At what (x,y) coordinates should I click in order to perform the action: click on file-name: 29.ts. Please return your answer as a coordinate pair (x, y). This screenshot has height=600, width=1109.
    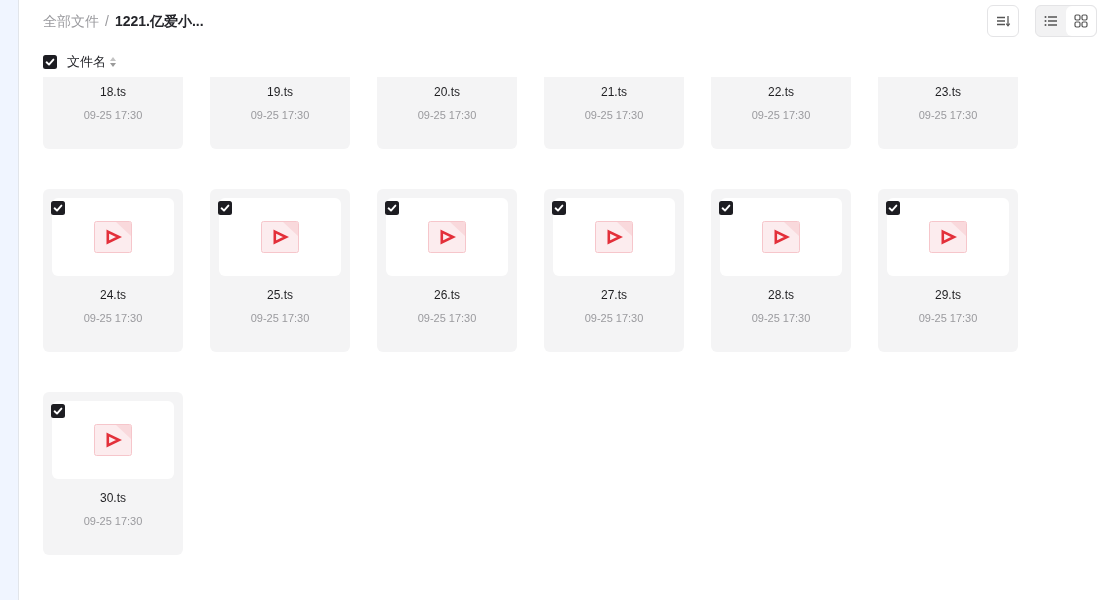
    Looking at the image, I should click on (948, 295).